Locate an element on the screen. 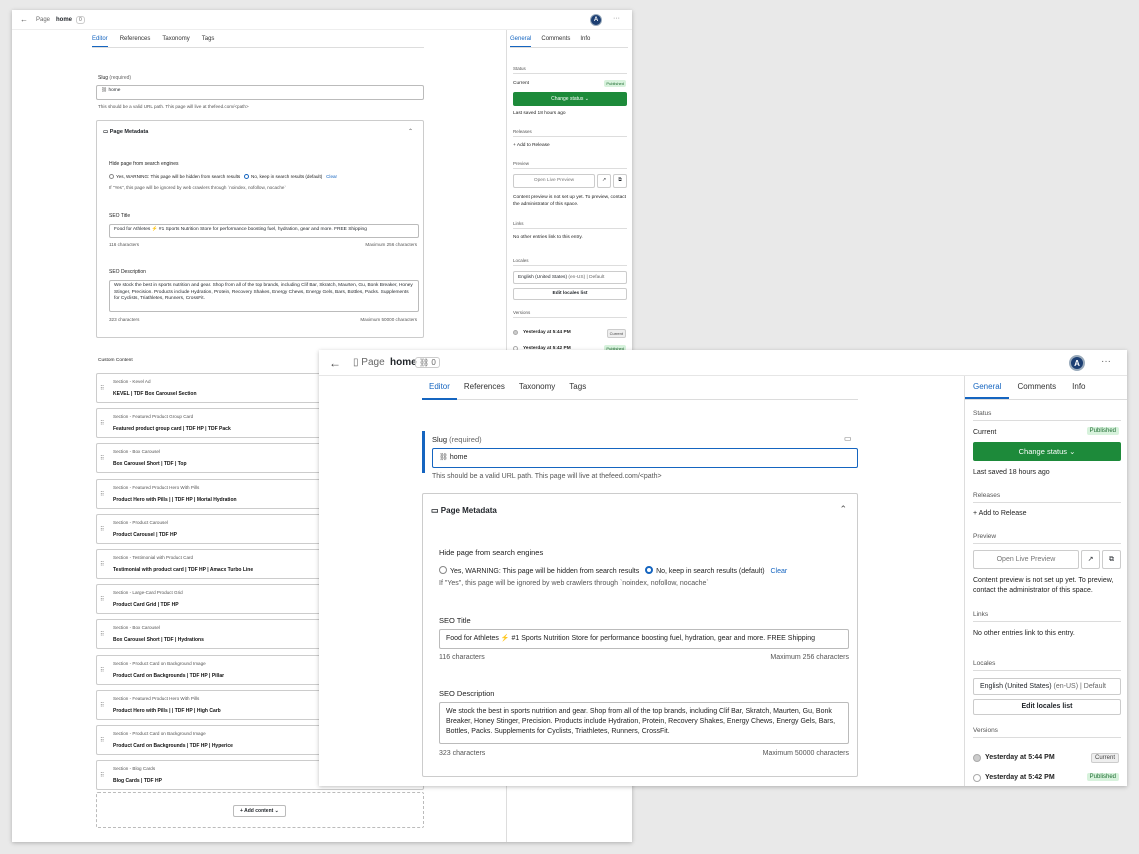  seo-description-label: SEO Description is located at coordinates (127, 272).